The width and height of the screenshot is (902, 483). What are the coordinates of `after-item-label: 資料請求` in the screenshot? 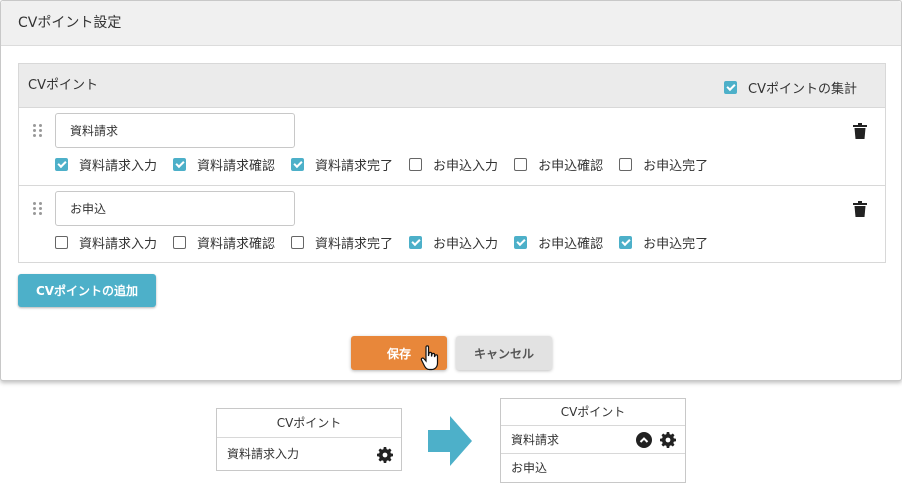 It's located at (535, 440).